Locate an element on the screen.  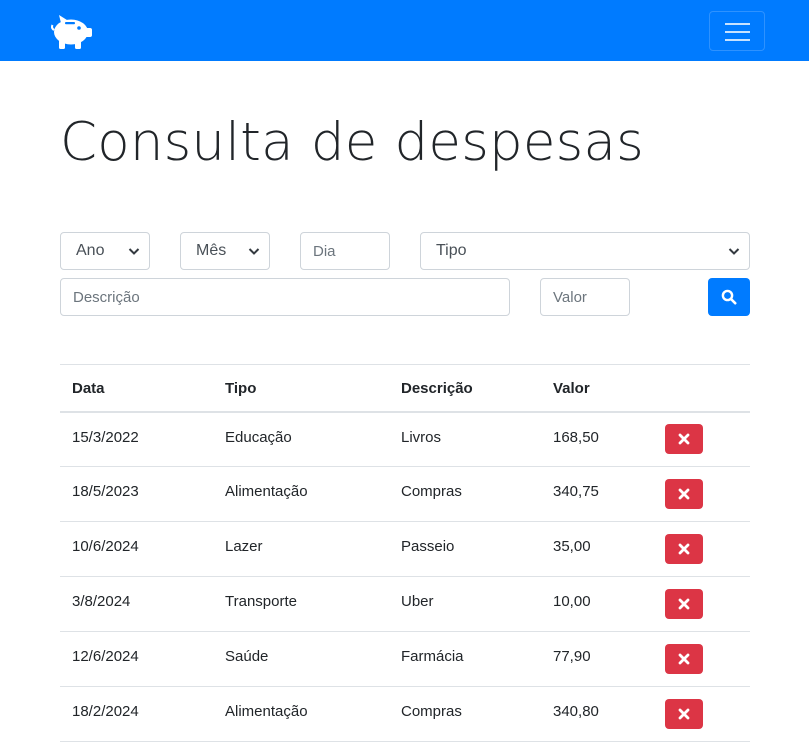
descricao-input: Descrição is located at coordinates (285, 297).